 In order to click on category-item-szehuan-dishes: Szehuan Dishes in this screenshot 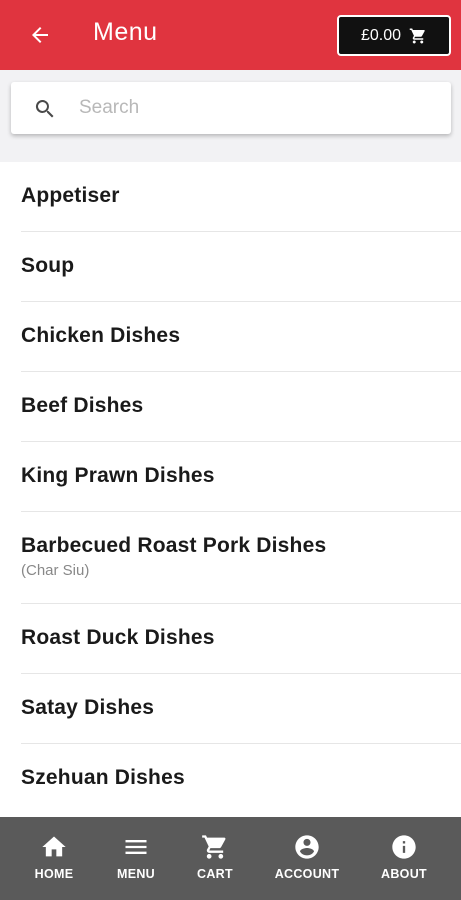, I will do `click(241, 779)`.